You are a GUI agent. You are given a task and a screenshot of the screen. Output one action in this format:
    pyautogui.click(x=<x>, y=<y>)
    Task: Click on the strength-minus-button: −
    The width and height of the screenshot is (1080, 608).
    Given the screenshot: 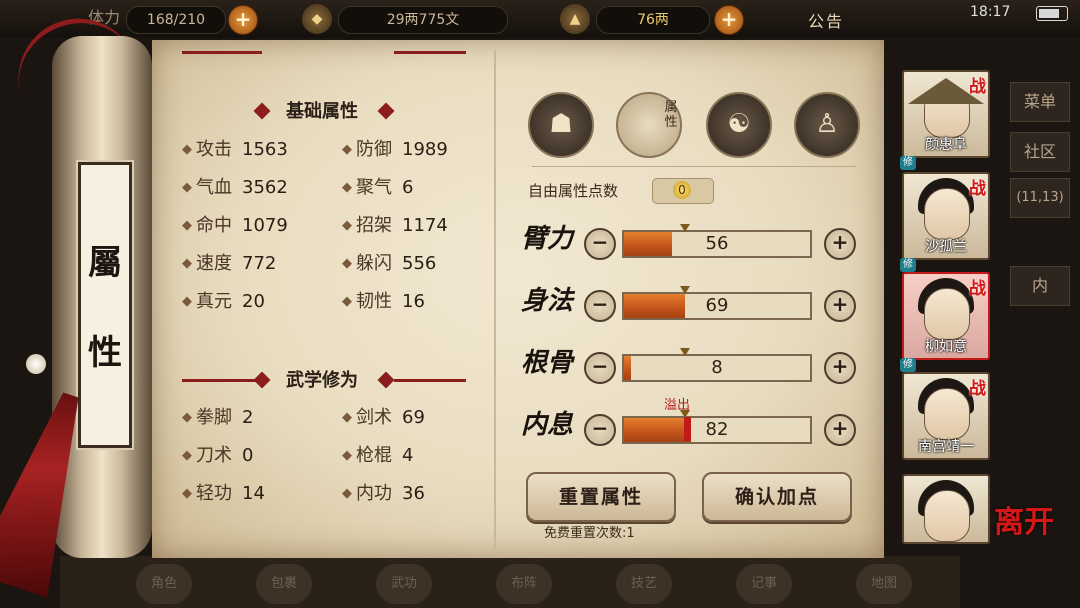 What is the action you would take?
    pyautogui.click(x=600, y=244)
    